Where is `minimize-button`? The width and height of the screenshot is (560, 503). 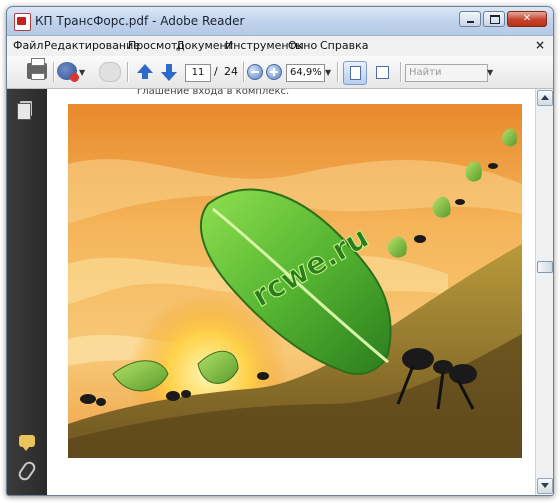
minimize-button is located at coordinates (470, 19).